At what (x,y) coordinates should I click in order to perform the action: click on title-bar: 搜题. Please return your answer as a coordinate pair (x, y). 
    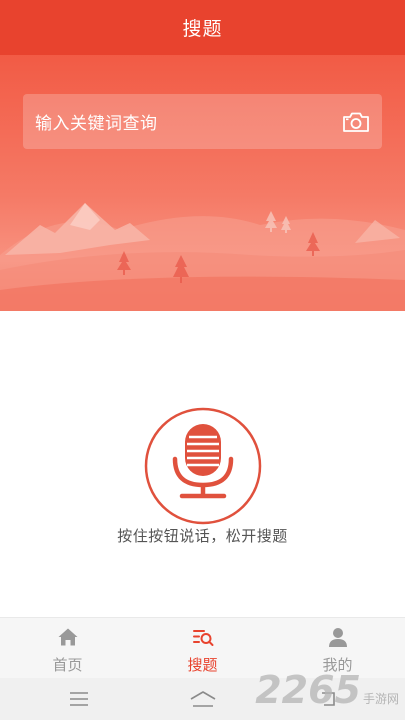
    Looking at the image, I should click on (202, 27).